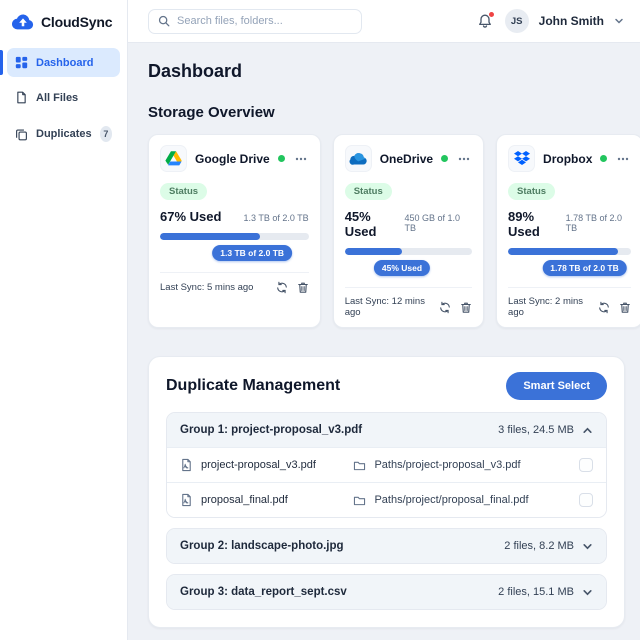 This screenshot has height=640, width=640. I want to click on search-icon, so click(164, 21).